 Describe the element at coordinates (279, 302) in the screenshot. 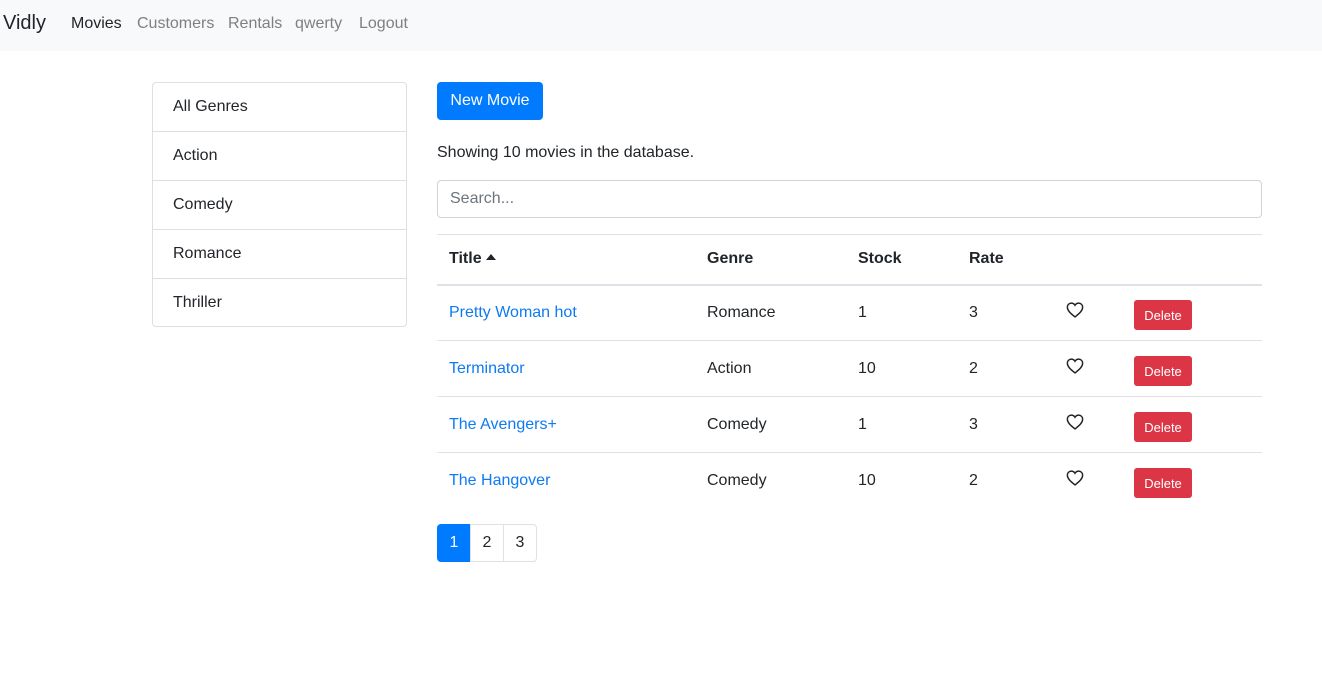

I see `genre-item-thriller: Thriller` at that location.